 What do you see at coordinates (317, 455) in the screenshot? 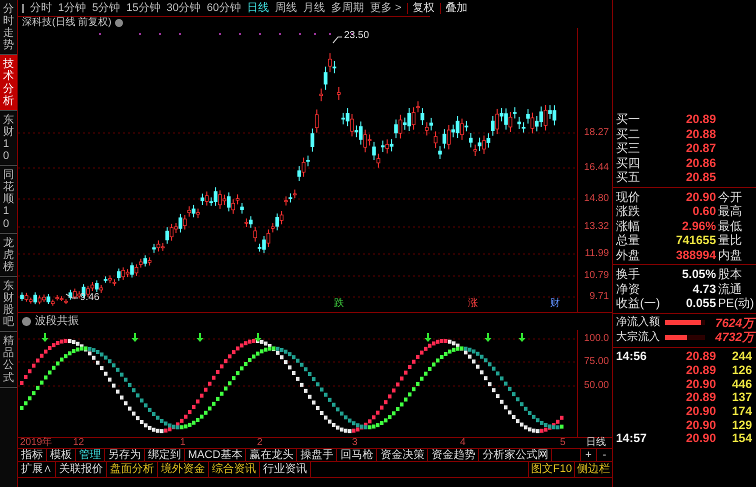
I see `indicator-tab: 操盘手` at bounding box center [317, 455].